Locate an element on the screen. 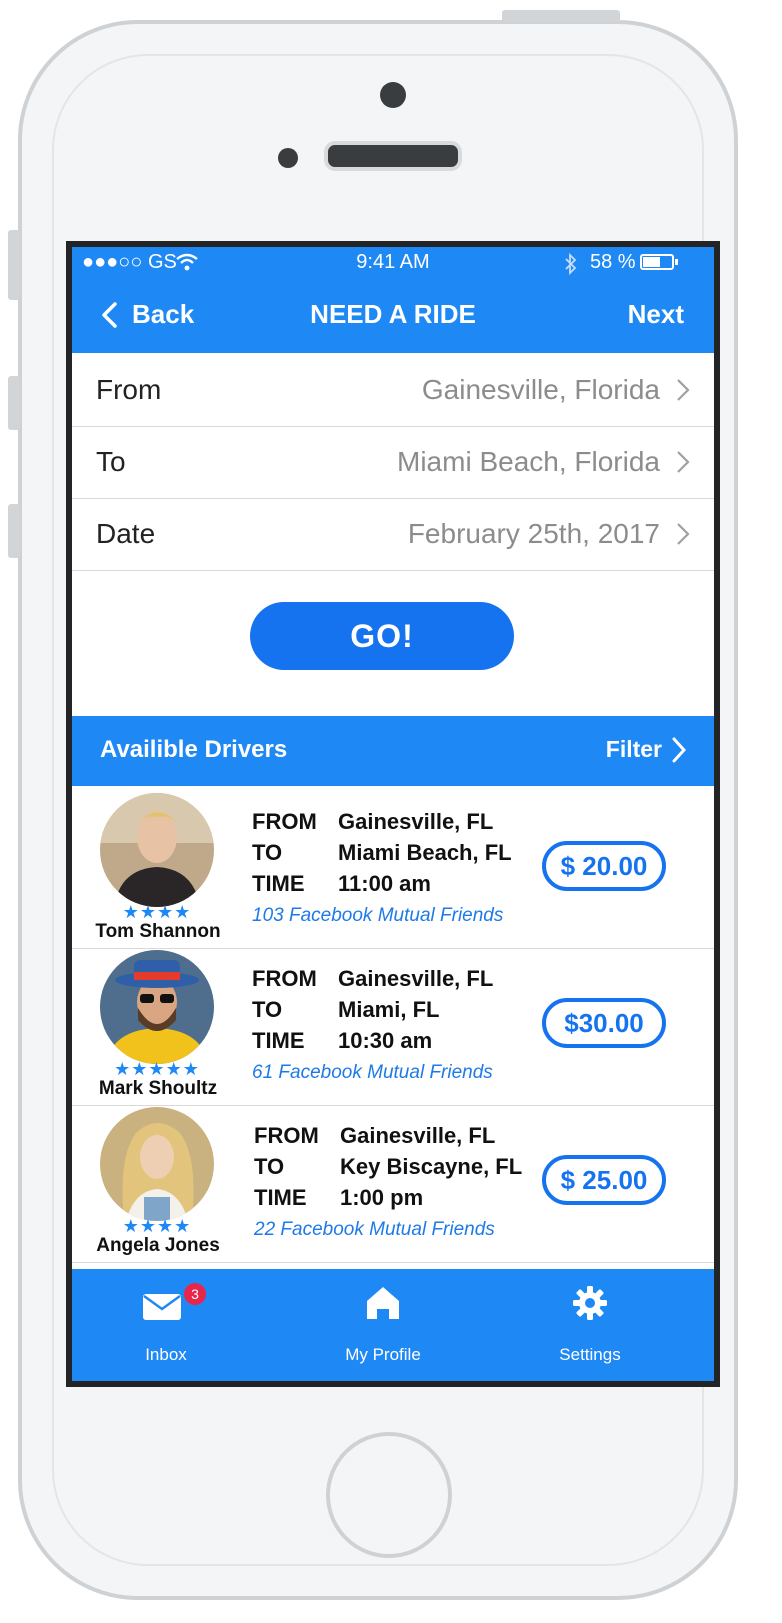 This screenshot has width=782, height=1623. price-button: $30.00 is located at coordinates (604, 1023).